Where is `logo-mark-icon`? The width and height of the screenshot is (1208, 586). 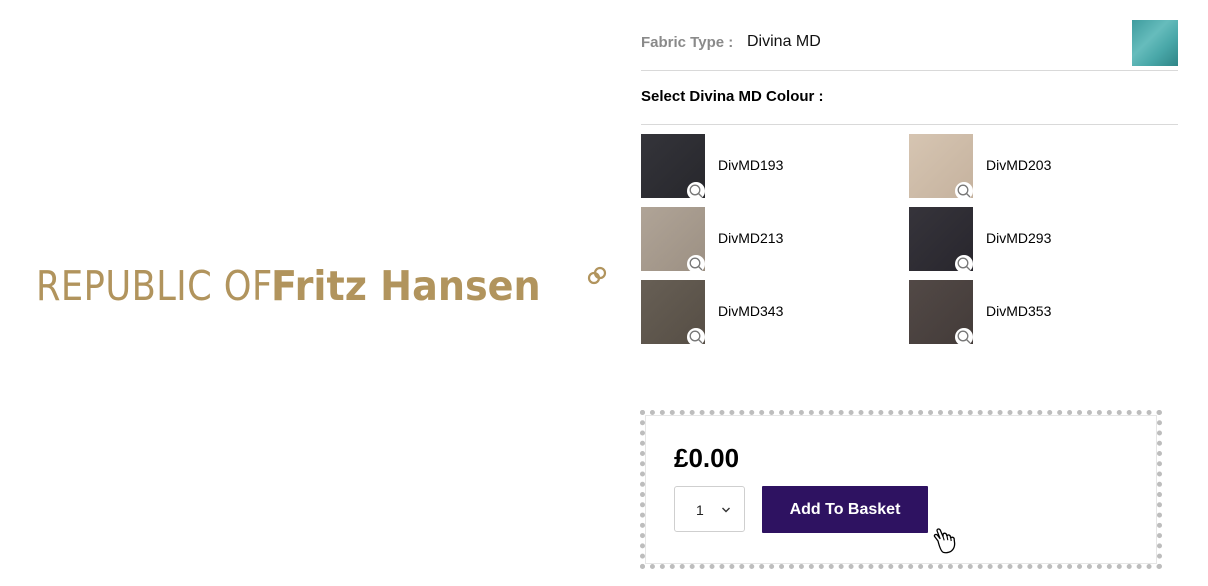
logo-mark-icon is located at coordinates (597, 275).